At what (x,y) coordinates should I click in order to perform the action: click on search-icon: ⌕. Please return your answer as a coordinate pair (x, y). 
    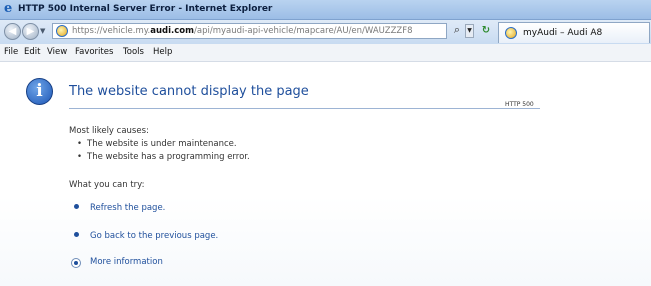
    Looking at the image, I should click on (457, 30).